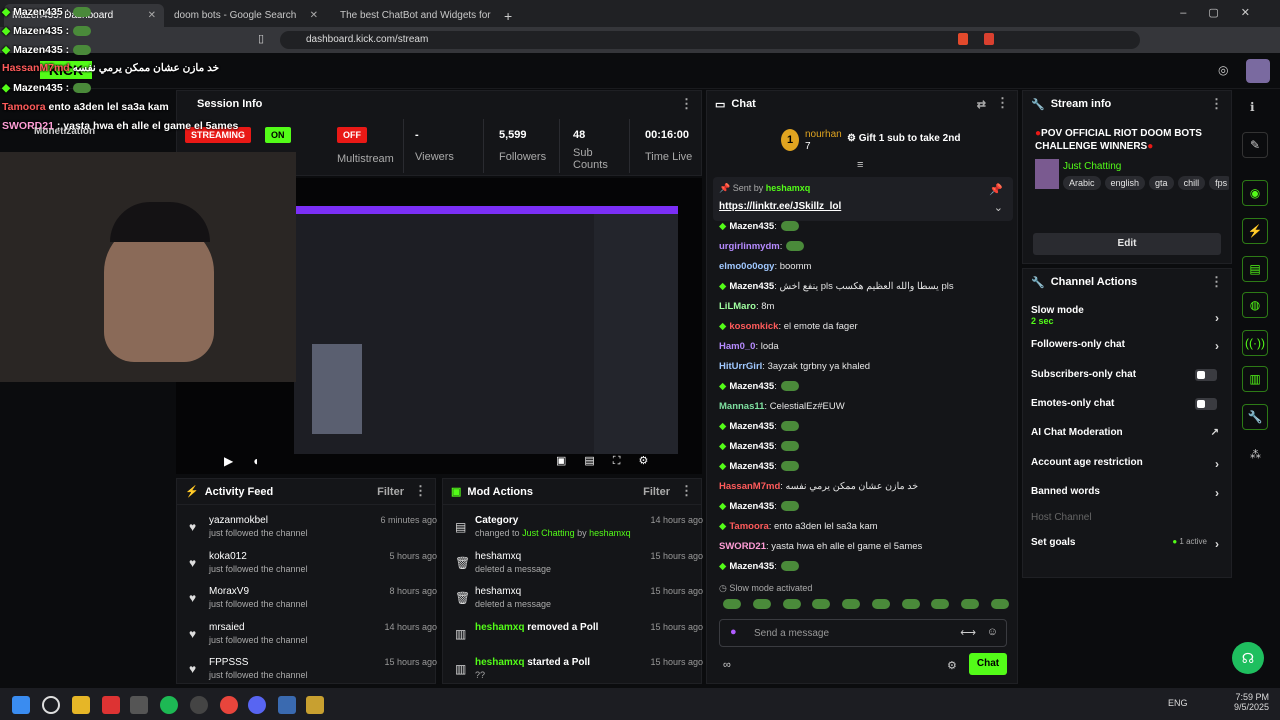 This screenshot has height=720, width=1280. Describe the element at coordinates (412, 15) in the screenshot. I see `tab-chatbot: The best ChatBot and Widgets for Kick` at that location.